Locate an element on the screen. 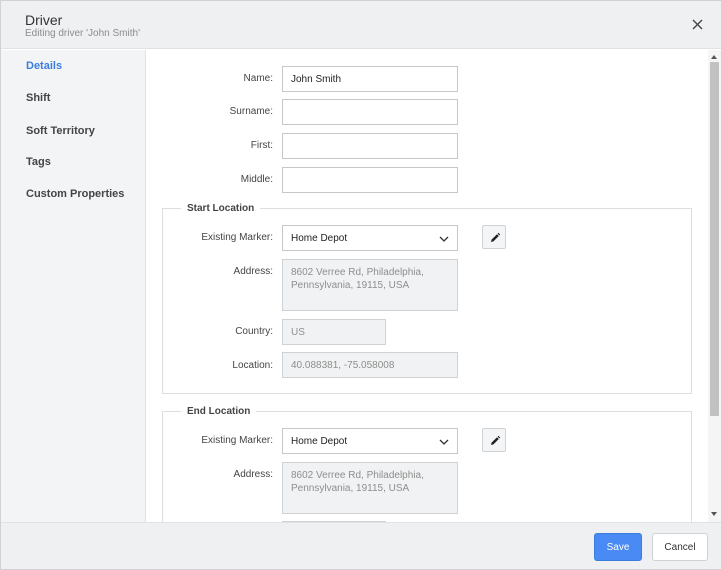  end-marker-label: Existing Marker: is located at coordinates (237, 440).